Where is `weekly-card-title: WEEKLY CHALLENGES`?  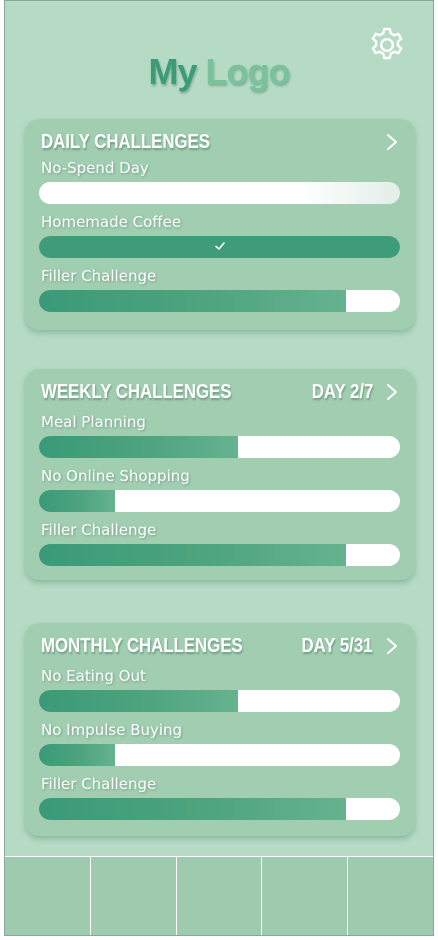 weekly-card-title: WEEKLY CHALLENGES is located at coordinates (136, 392).